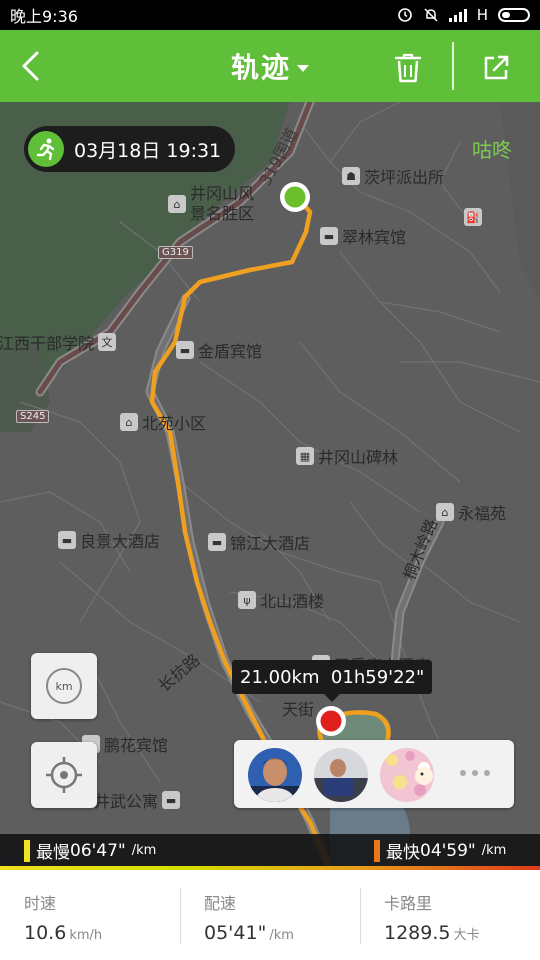  What do you see at coordinates (270, 850) in the screenshot?
I see `pace-bar: 最慢 06'47" /km 最快 04'59" /km` at bounding box center [270, 850].